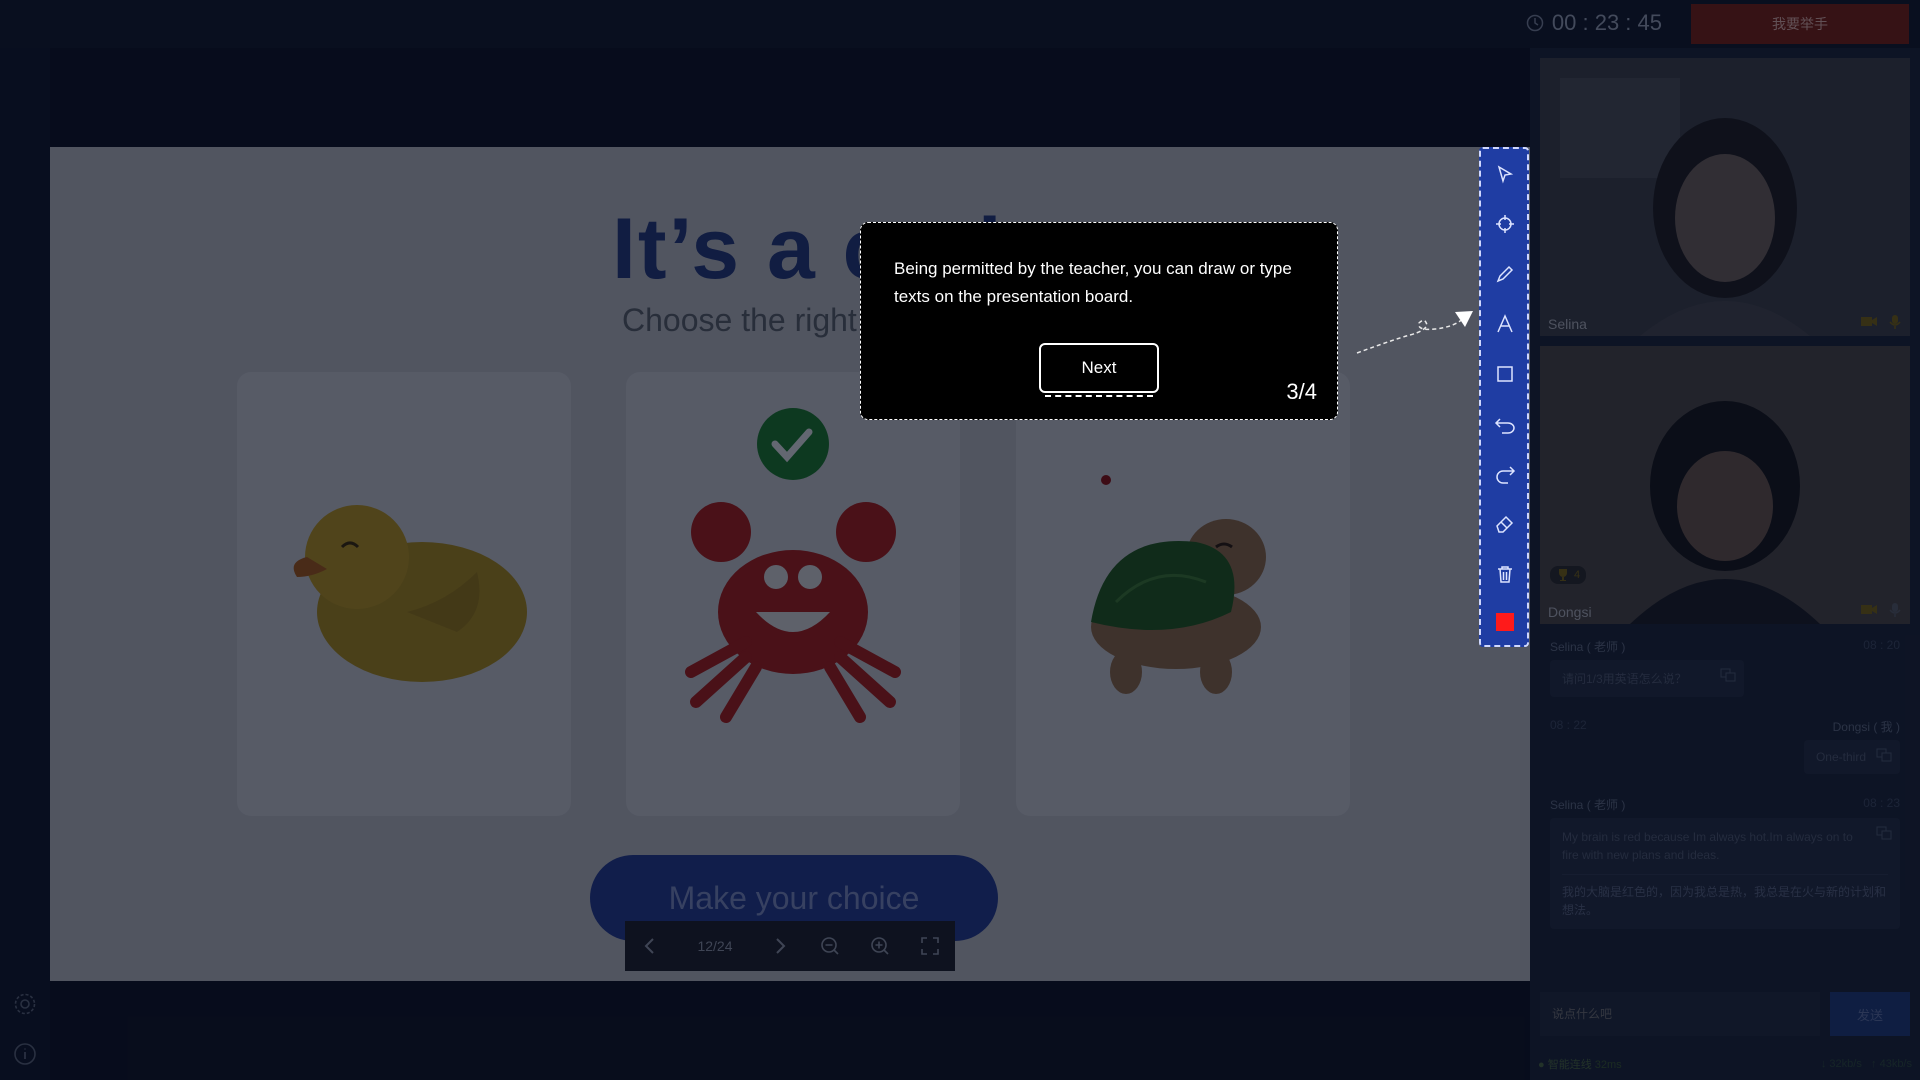 Image resolution: width=1920 pixels, height=1080 pixels. I want to click on message-time: 08 : 22, so click(1568, 725).